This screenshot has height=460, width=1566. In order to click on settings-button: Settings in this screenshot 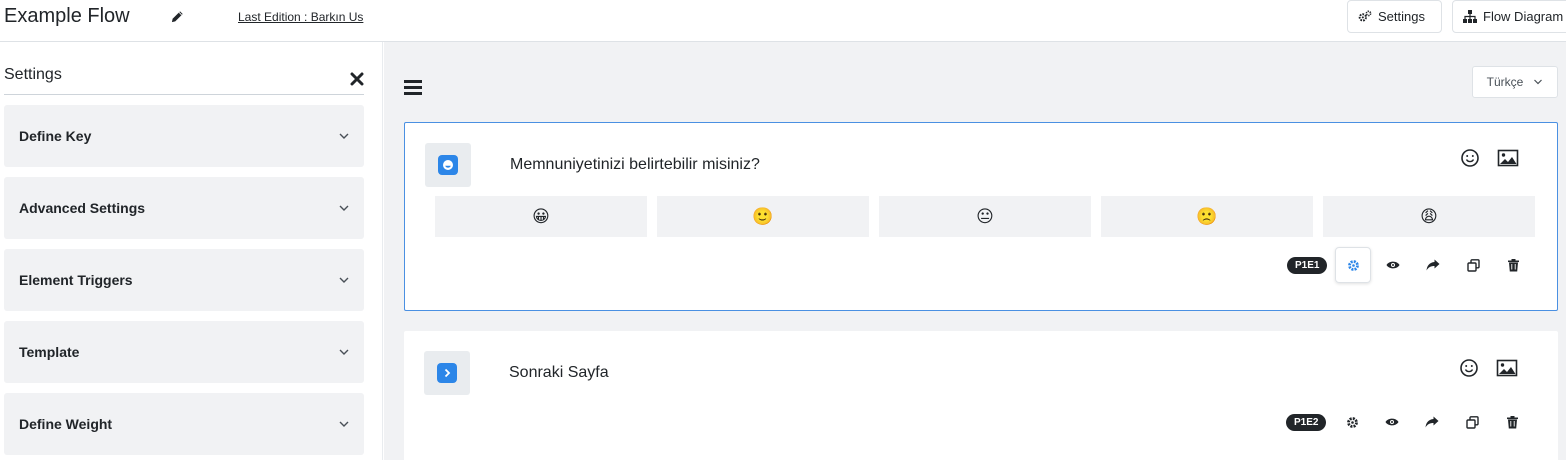, I will do `click(1394, 16)`.